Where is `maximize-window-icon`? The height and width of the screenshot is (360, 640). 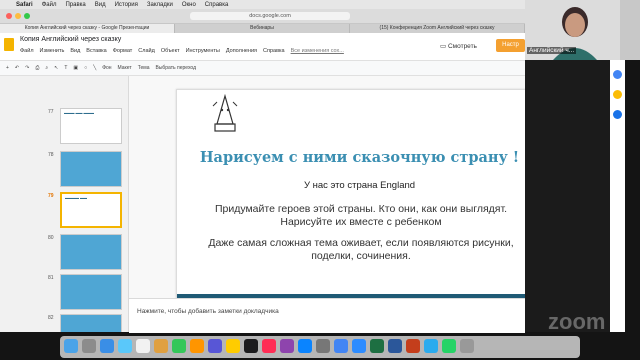
maximize-window-icon is located at coordinates (27, 16).